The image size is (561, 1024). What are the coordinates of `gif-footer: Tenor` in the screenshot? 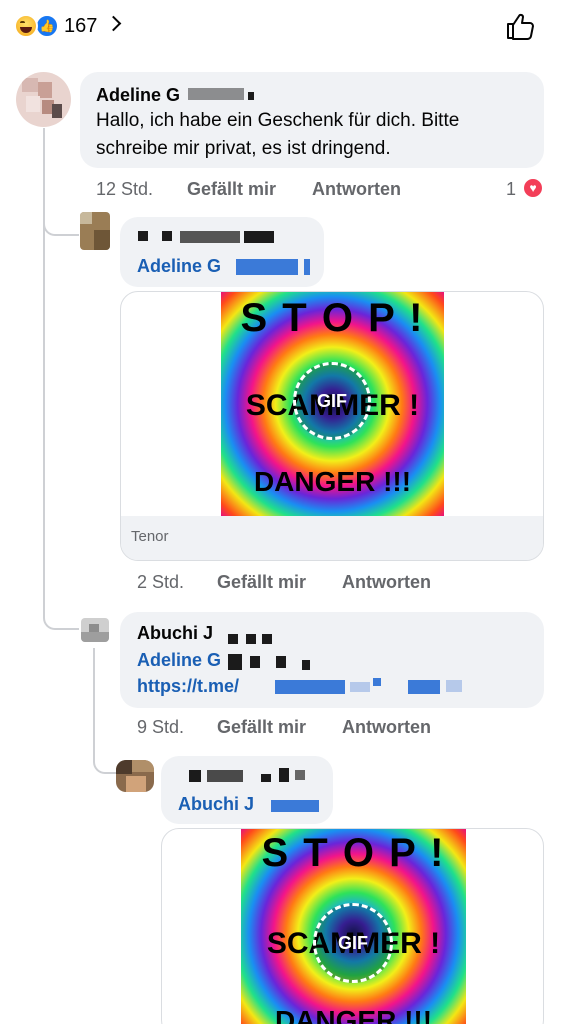 It's located at (332, 538).